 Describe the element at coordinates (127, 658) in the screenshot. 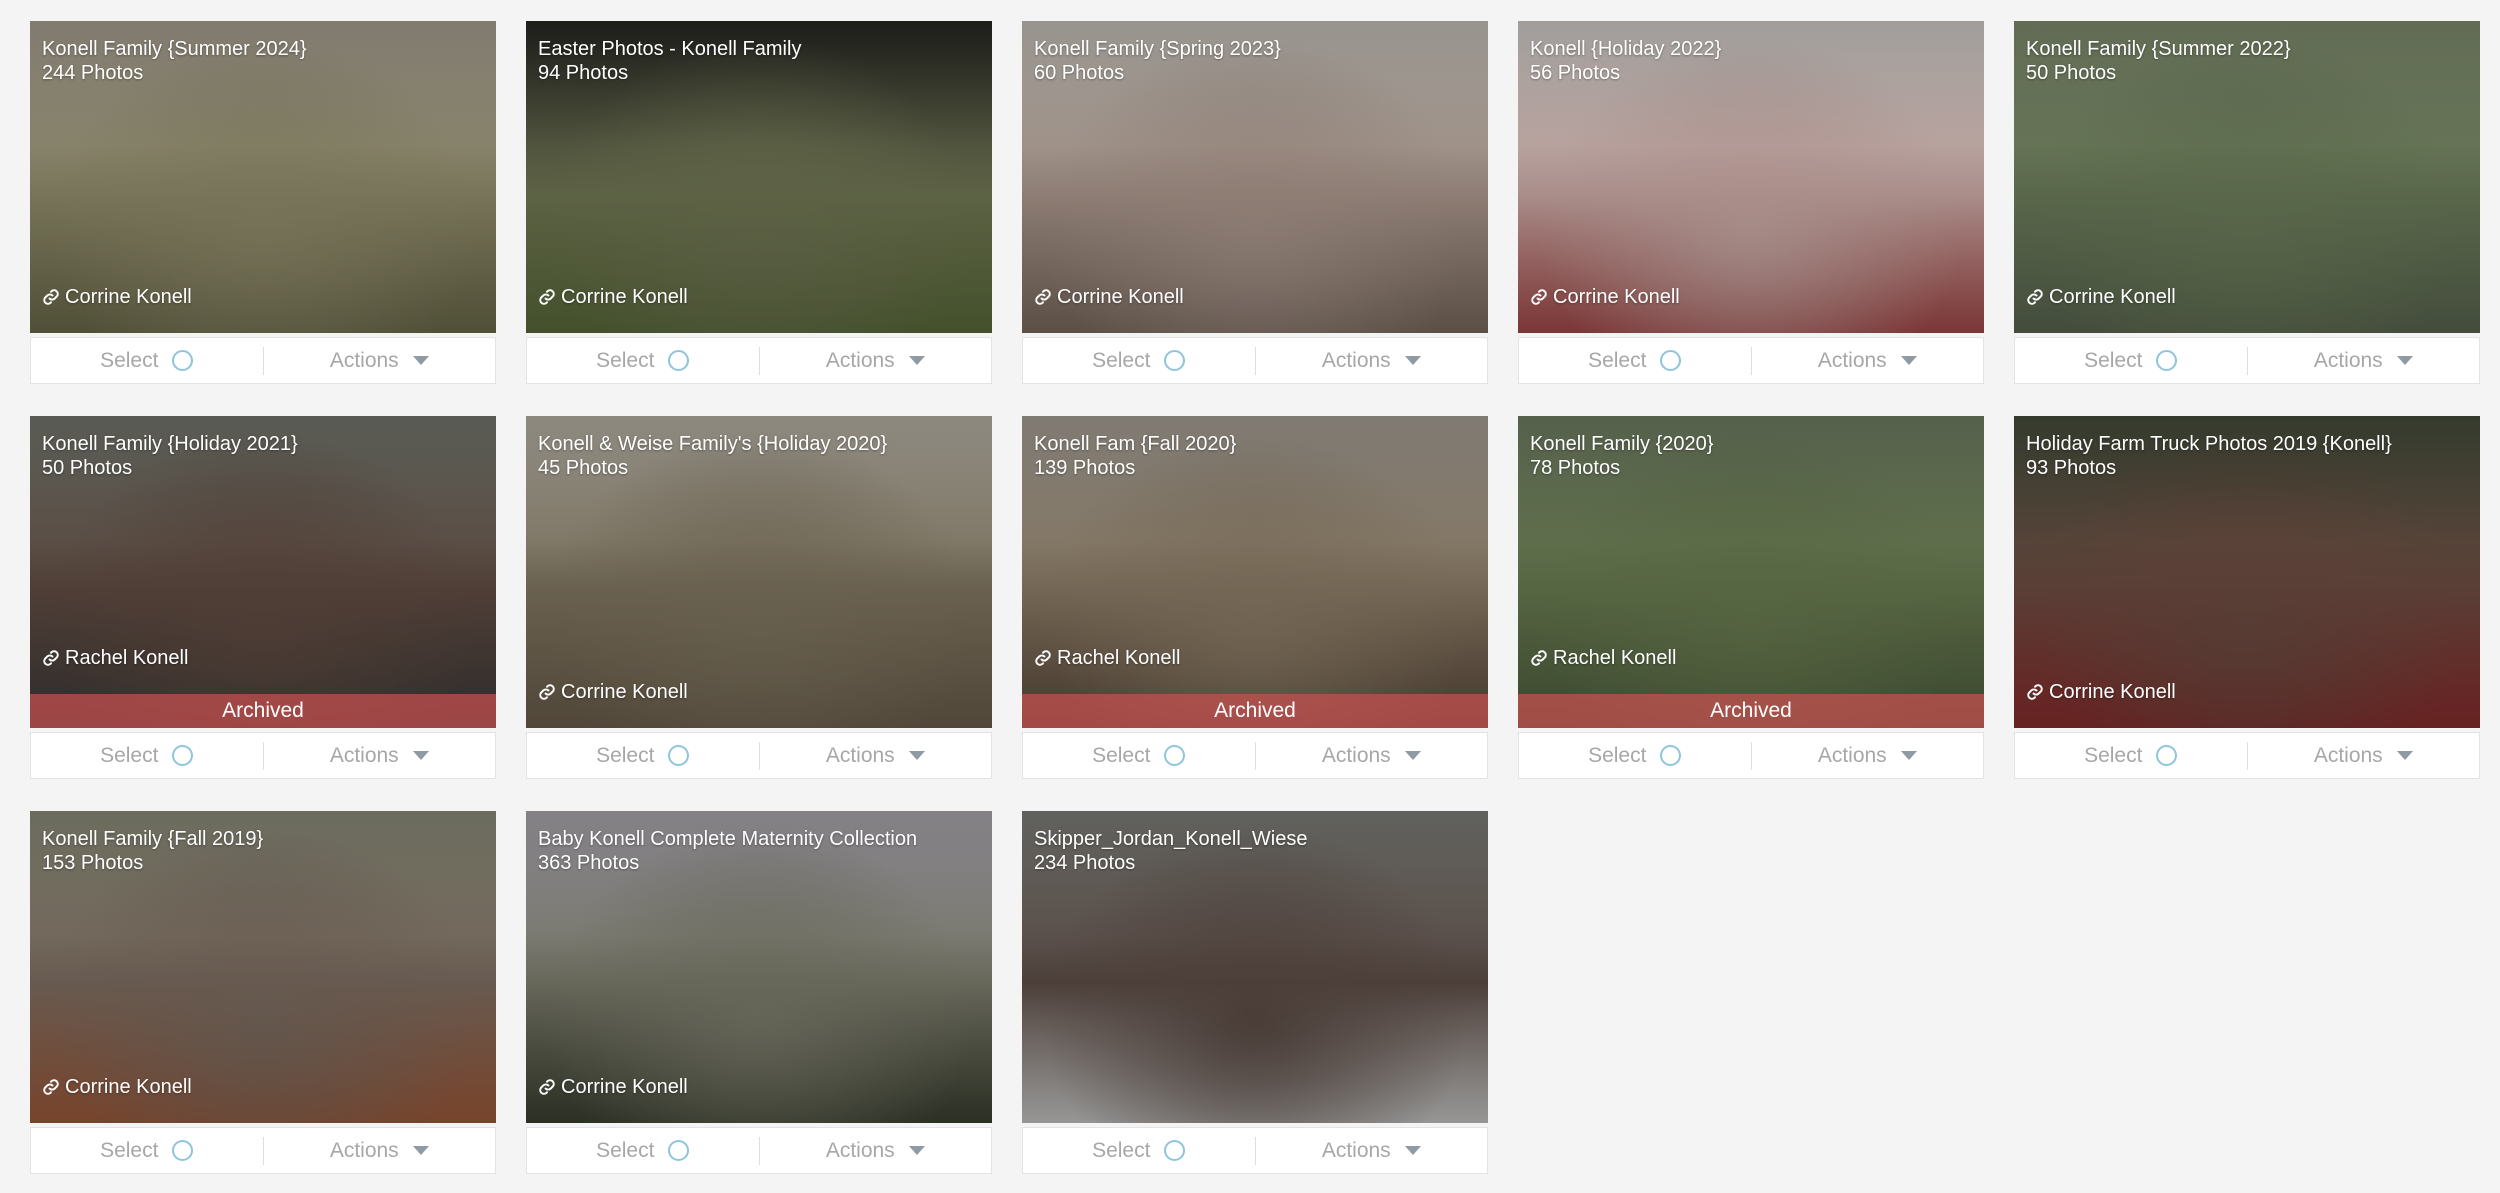

I see `owner-name: Rachel Konell` at that location.